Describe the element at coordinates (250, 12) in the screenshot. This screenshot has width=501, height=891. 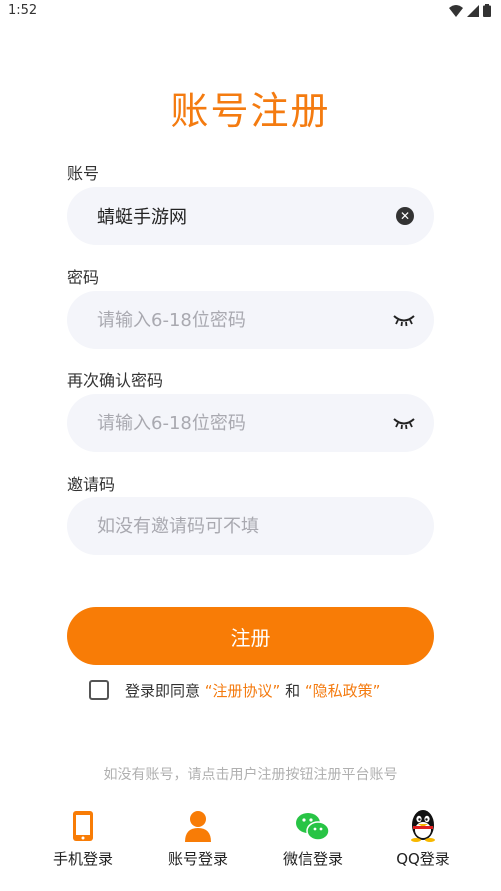
I see `status-bar: 1:52` at that location.